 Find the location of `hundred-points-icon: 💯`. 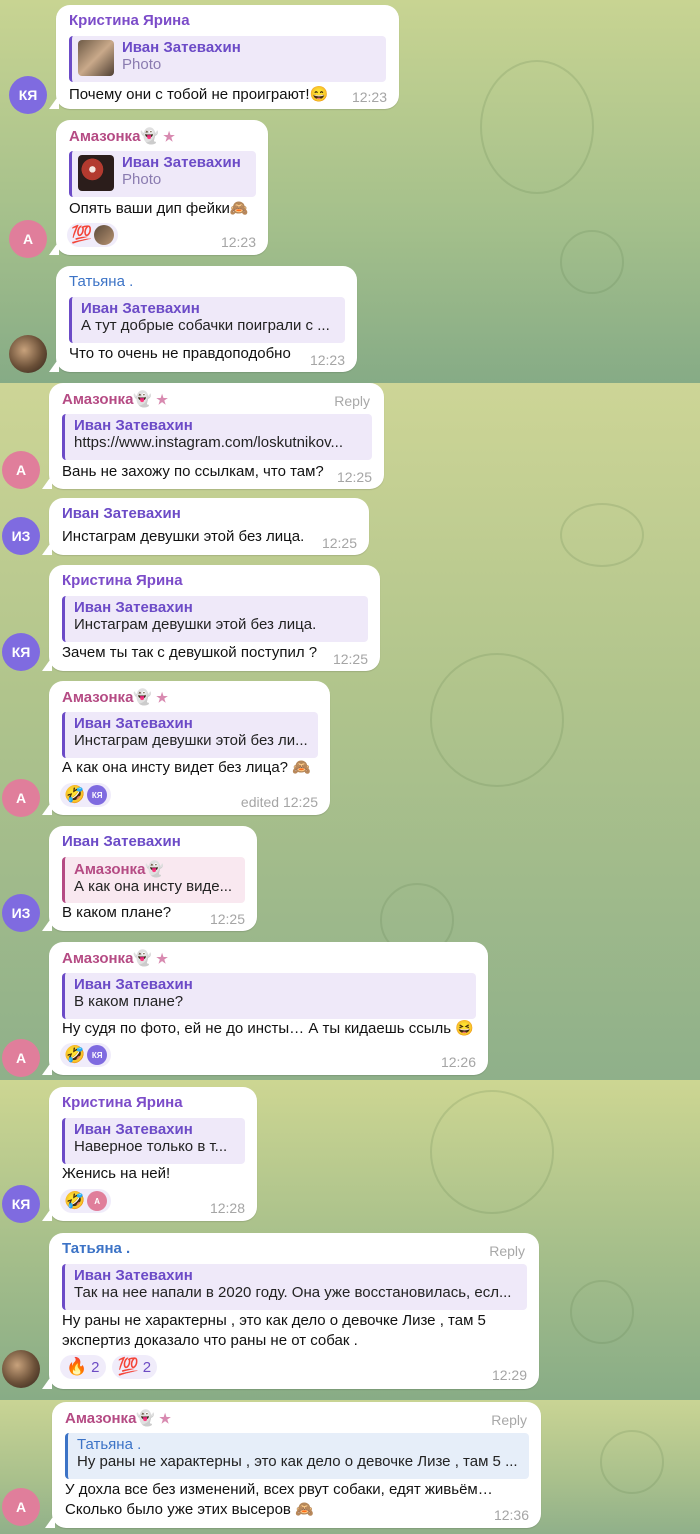

hundred-points-icon: 💯 is located at coordinates (82, 234).